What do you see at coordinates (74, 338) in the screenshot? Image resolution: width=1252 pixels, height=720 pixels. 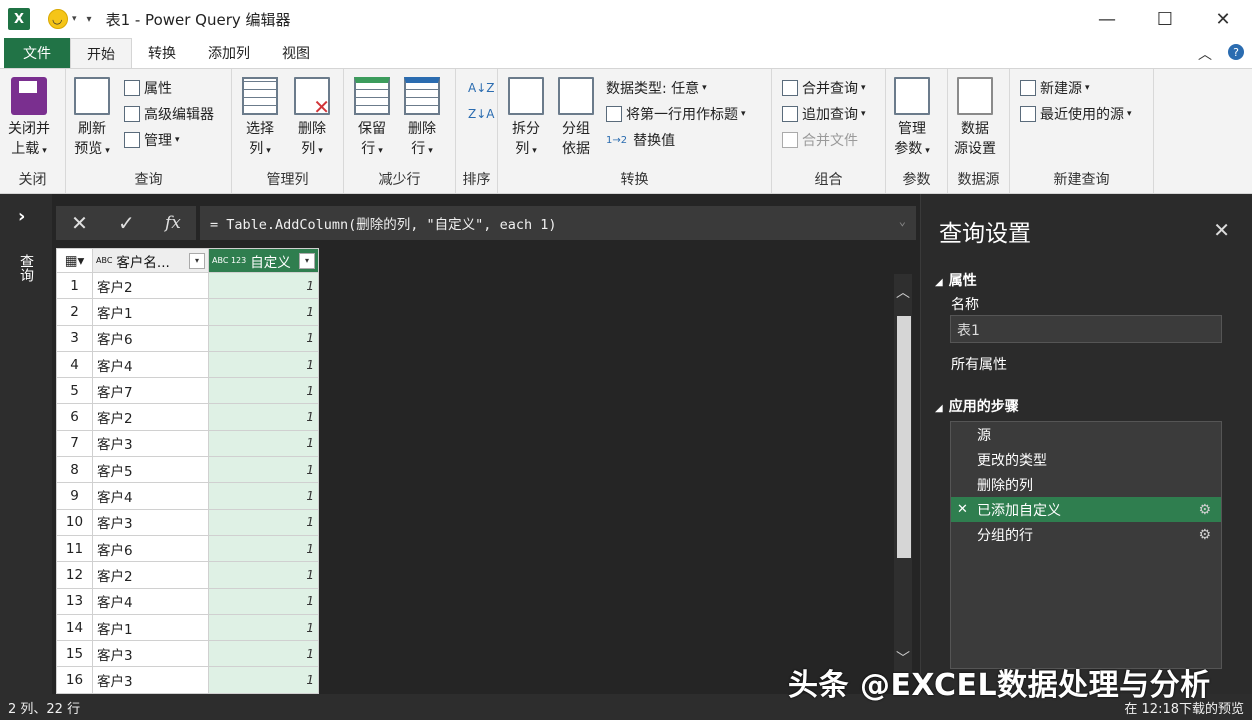 I see `row-number: 3` at bounding box center [74, 338].